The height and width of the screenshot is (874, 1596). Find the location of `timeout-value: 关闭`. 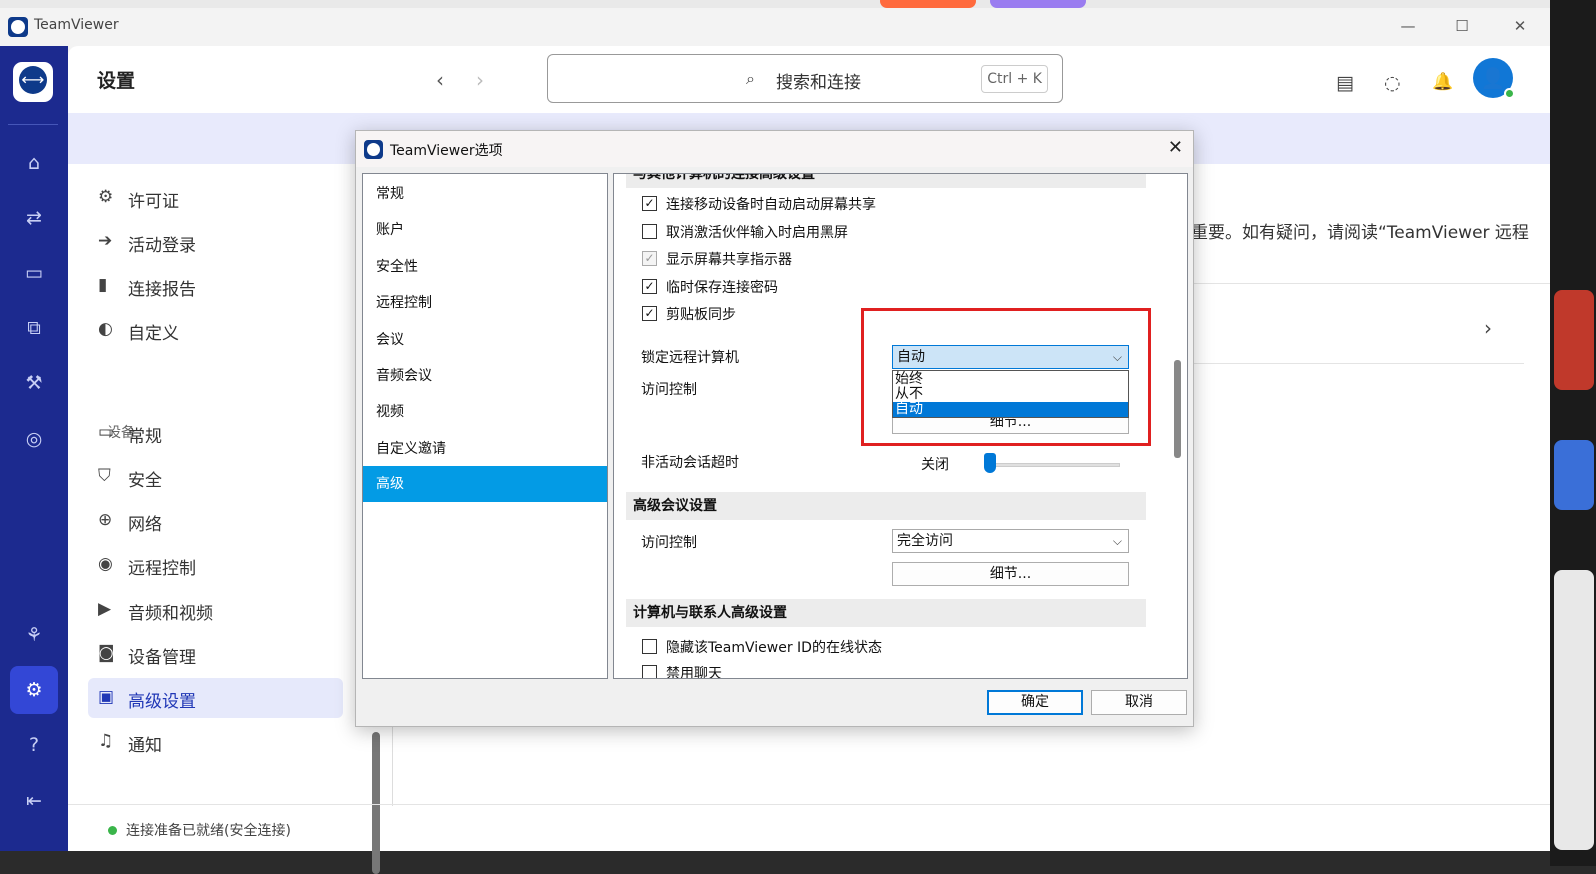

timeout-value: 关闭 is located at coordinates (935, 465).